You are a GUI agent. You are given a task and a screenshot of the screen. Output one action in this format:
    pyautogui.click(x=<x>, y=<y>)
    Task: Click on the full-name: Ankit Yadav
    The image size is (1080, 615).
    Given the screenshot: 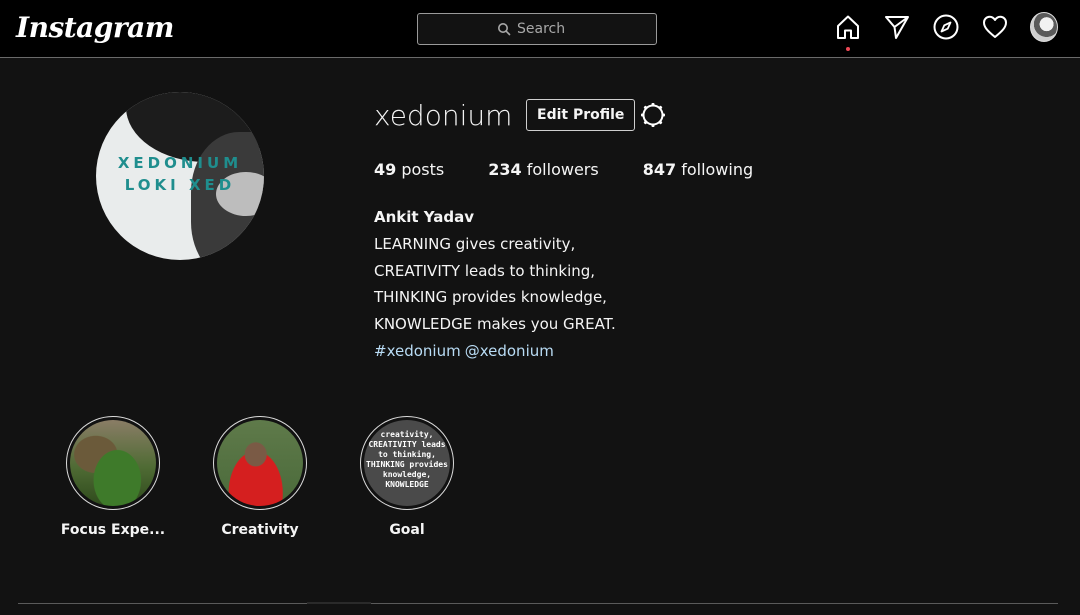 What is the action you would take?
    pyautogui.click(x=424, y=217)
    